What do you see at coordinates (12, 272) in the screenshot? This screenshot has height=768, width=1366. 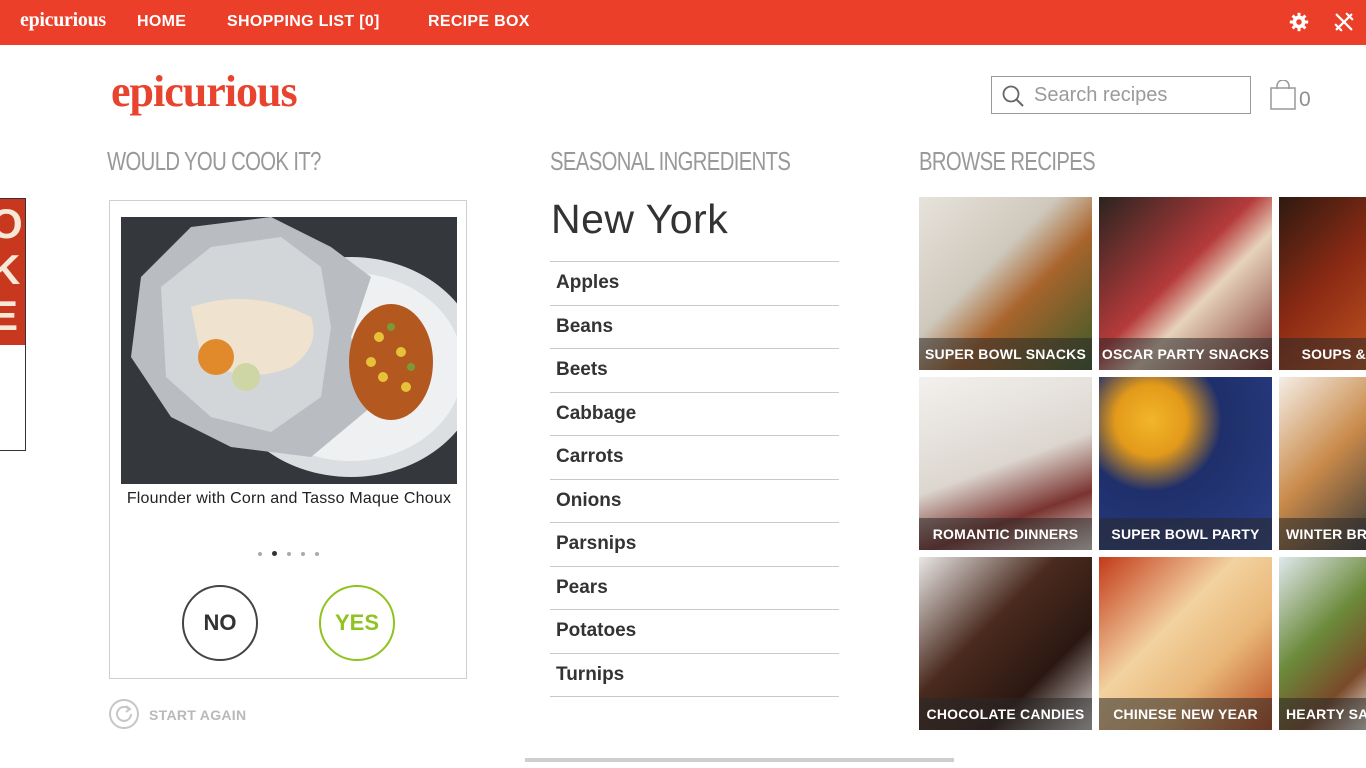 I see `previous-card-image: OKE` at bounding box center [12, 272].